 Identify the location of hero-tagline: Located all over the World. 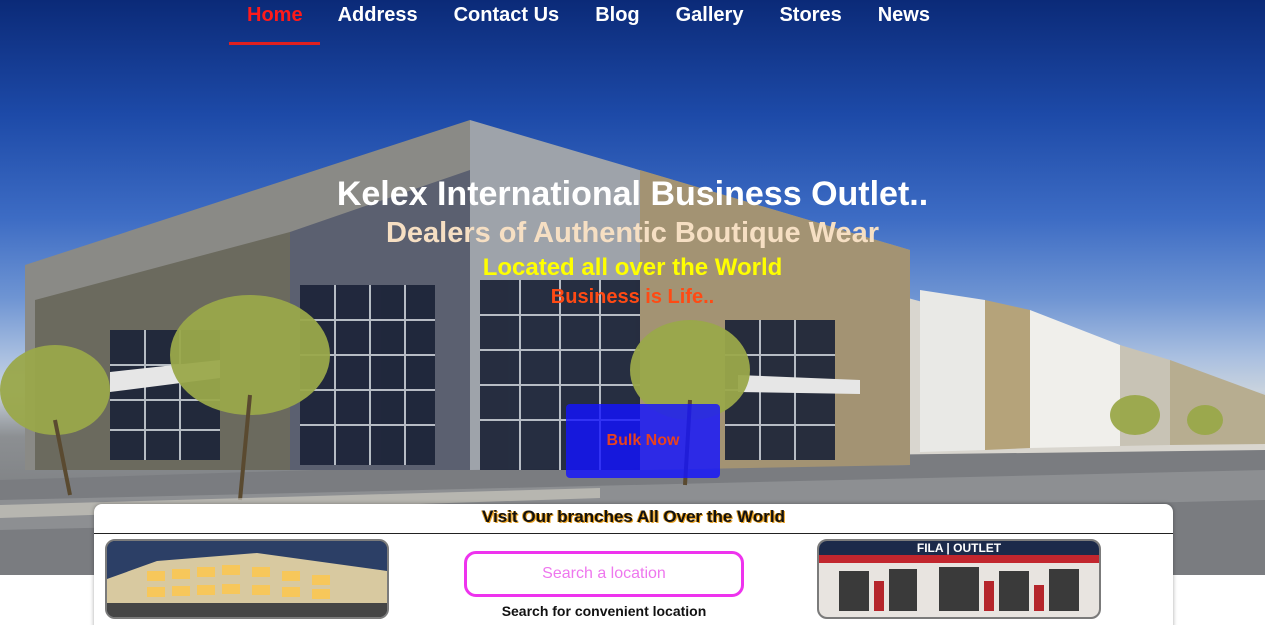
(632, 267).